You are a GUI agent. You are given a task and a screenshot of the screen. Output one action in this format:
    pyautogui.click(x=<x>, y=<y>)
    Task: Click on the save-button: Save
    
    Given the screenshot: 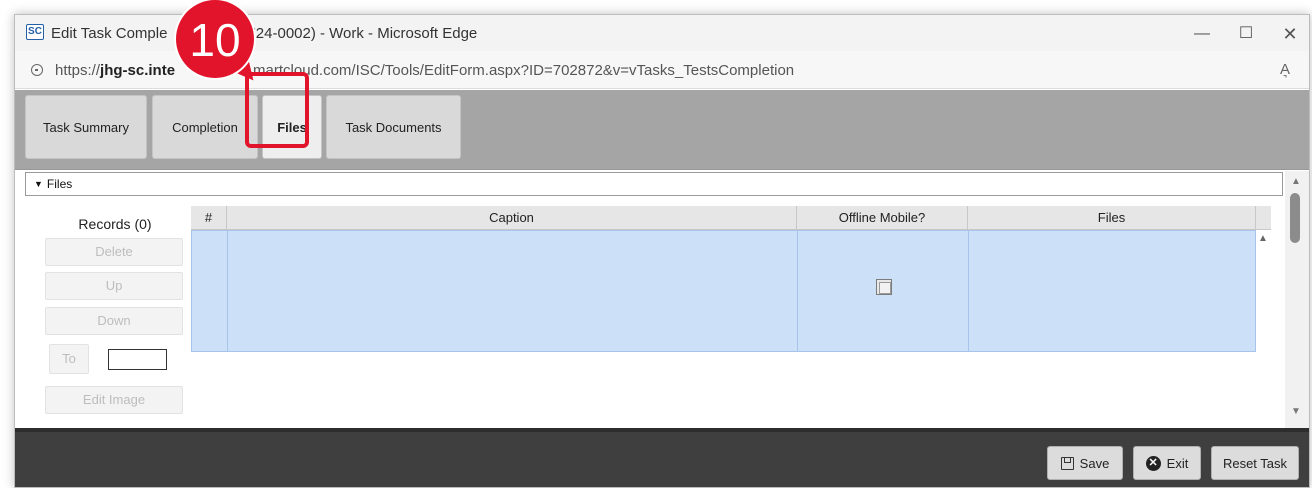 What is the action you would take?
    pyautogui.click(x=1085, y=463)
    